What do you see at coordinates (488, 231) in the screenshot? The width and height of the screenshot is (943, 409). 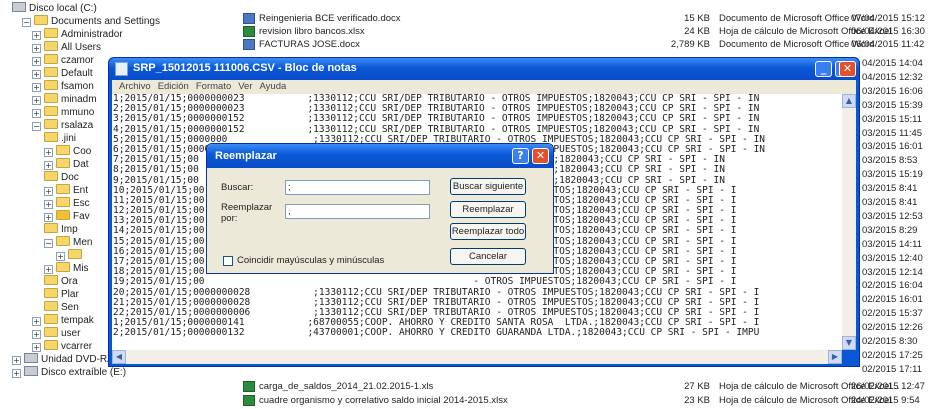 I see `replace-all-button: Reemplazar todo` at bounding box center [488, 231].